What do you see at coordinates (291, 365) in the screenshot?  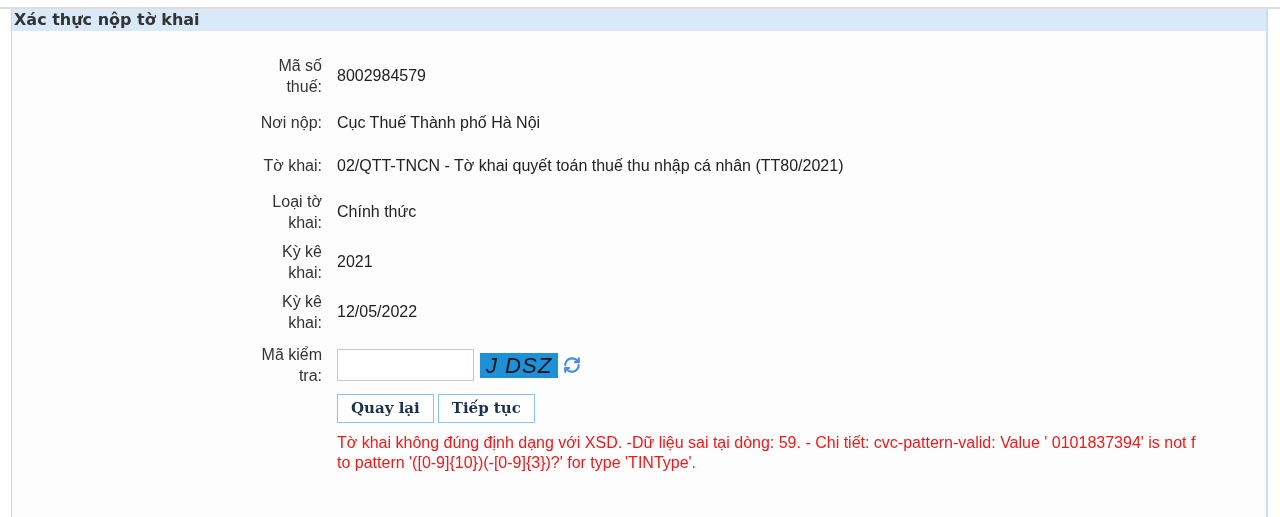 I see `field-label: Mã kiểm tra:` at bounding box center [291, 365].